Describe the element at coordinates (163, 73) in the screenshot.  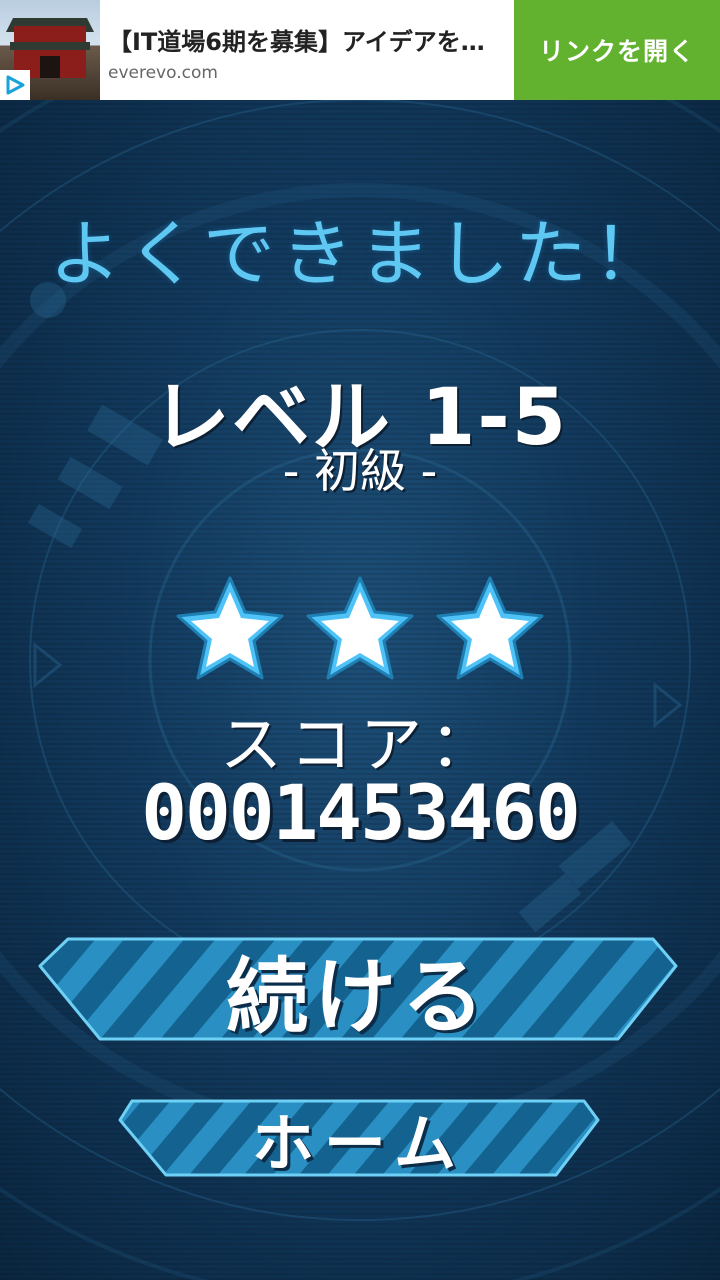
I see `ad-domain: everevo.com` at that location.